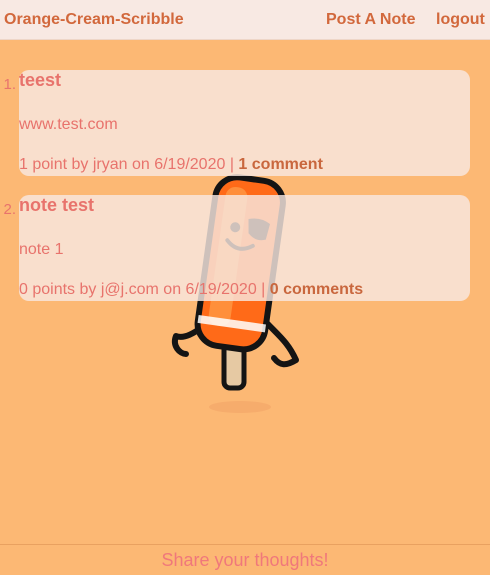 The width and height of the screenshot is (490, 575). Describe the element at coordinates (460, 20) in the screenshot. I see `logout-link: logout` at that location.